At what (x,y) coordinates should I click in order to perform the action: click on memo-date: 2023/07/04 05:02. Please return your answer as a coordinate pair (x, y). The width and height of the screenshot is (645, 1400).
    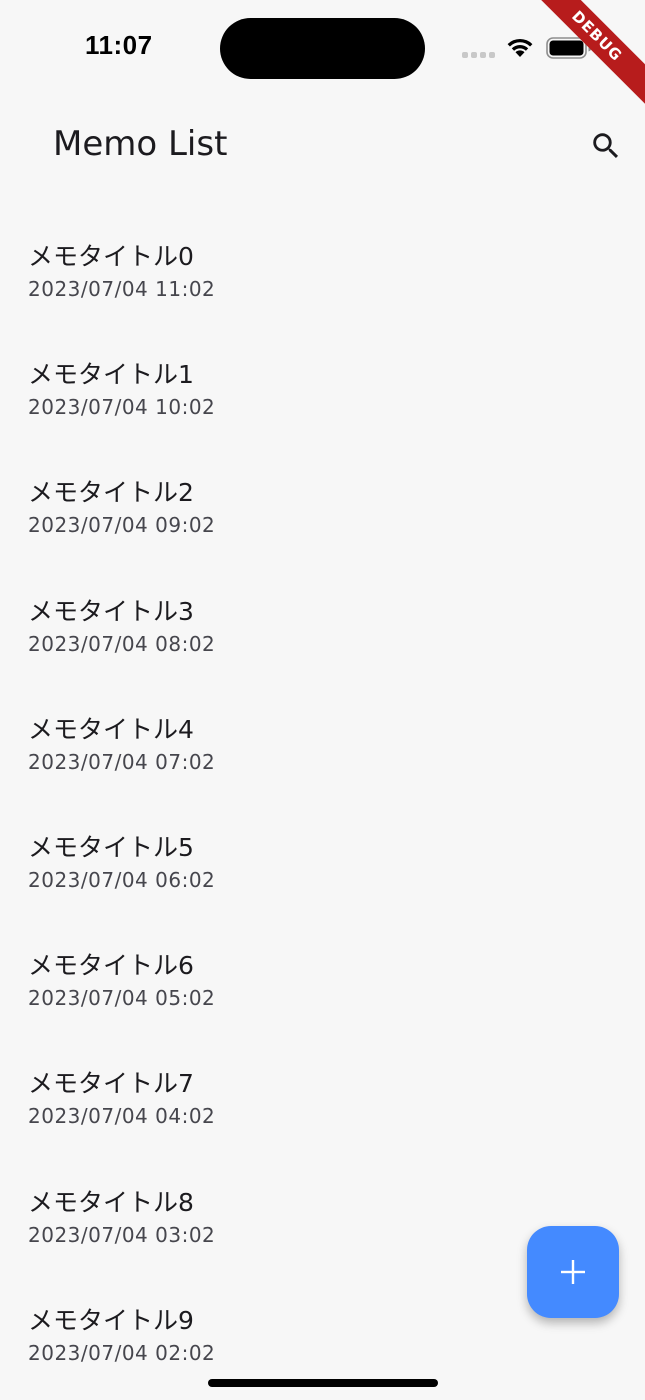
    Looking at the image, I should click on (122, 998).